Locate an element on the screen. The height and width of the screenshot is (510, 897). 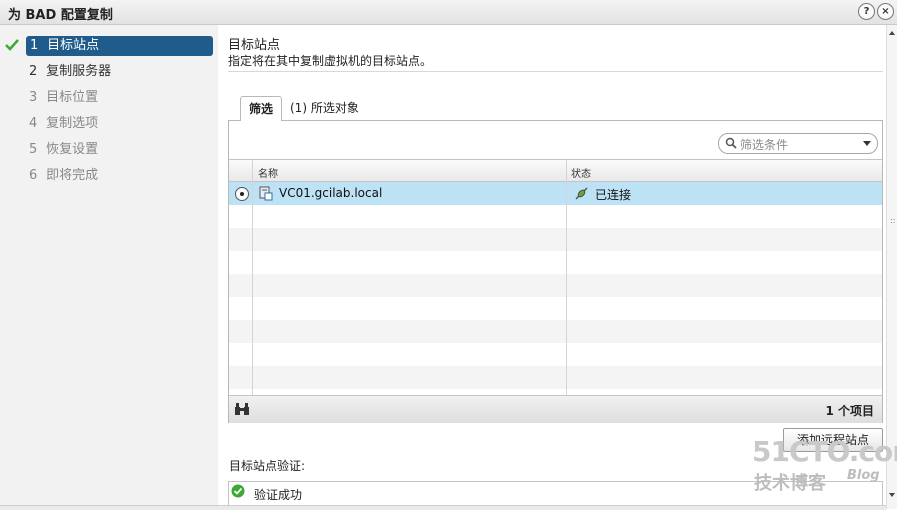
watermark: 51CTO.com 技术博客 Blog is located at coordinates (824, 465).